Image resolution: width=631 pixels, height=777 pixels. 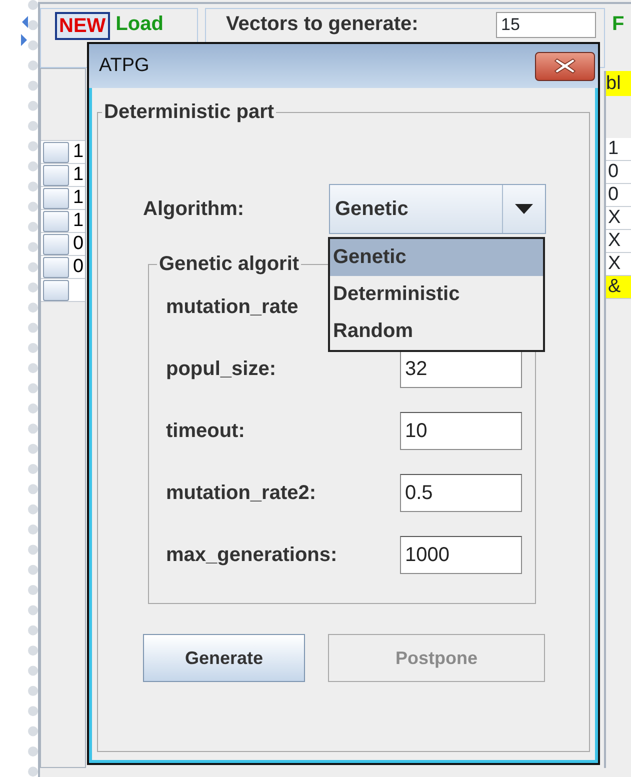 What do you see at coordinates (461, 493) in the screenshot?
I see `input-field: 0.5` at bounding box center [461, 493].